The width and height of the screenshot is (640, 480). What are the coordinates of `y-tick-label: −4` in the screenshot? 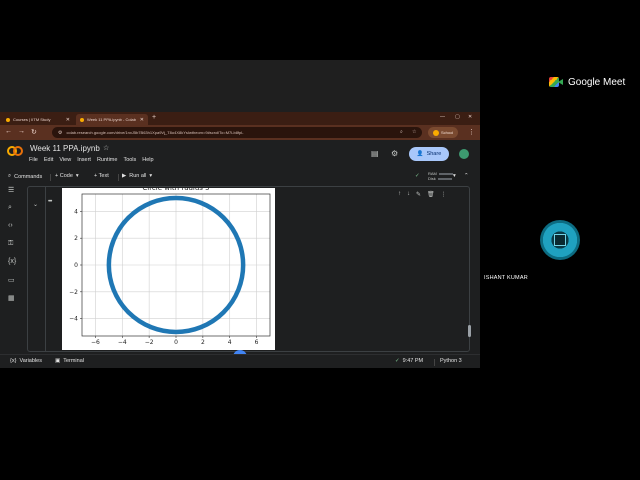 It's located at (73, 319).